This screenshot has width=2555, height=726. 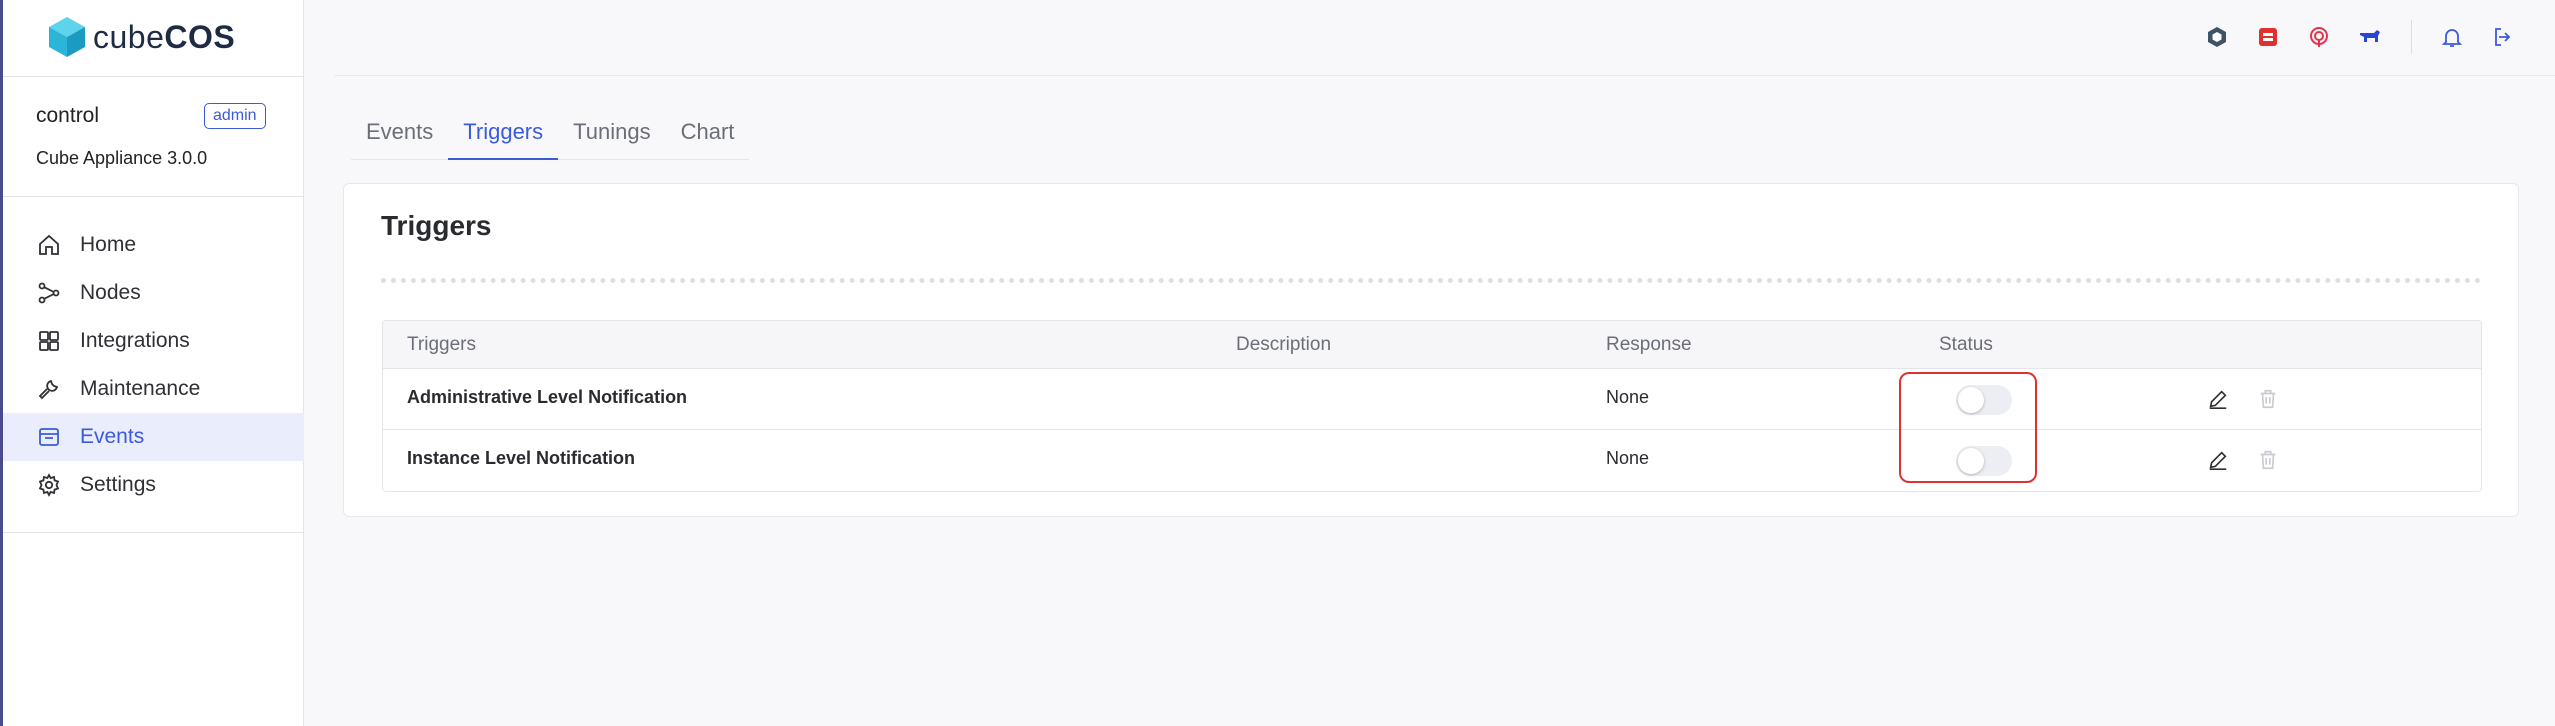 What do you see at coordinates (108, 244) in the screenshot?
I see `sidebar-item-label: Home` at bounding box center [108, 244].